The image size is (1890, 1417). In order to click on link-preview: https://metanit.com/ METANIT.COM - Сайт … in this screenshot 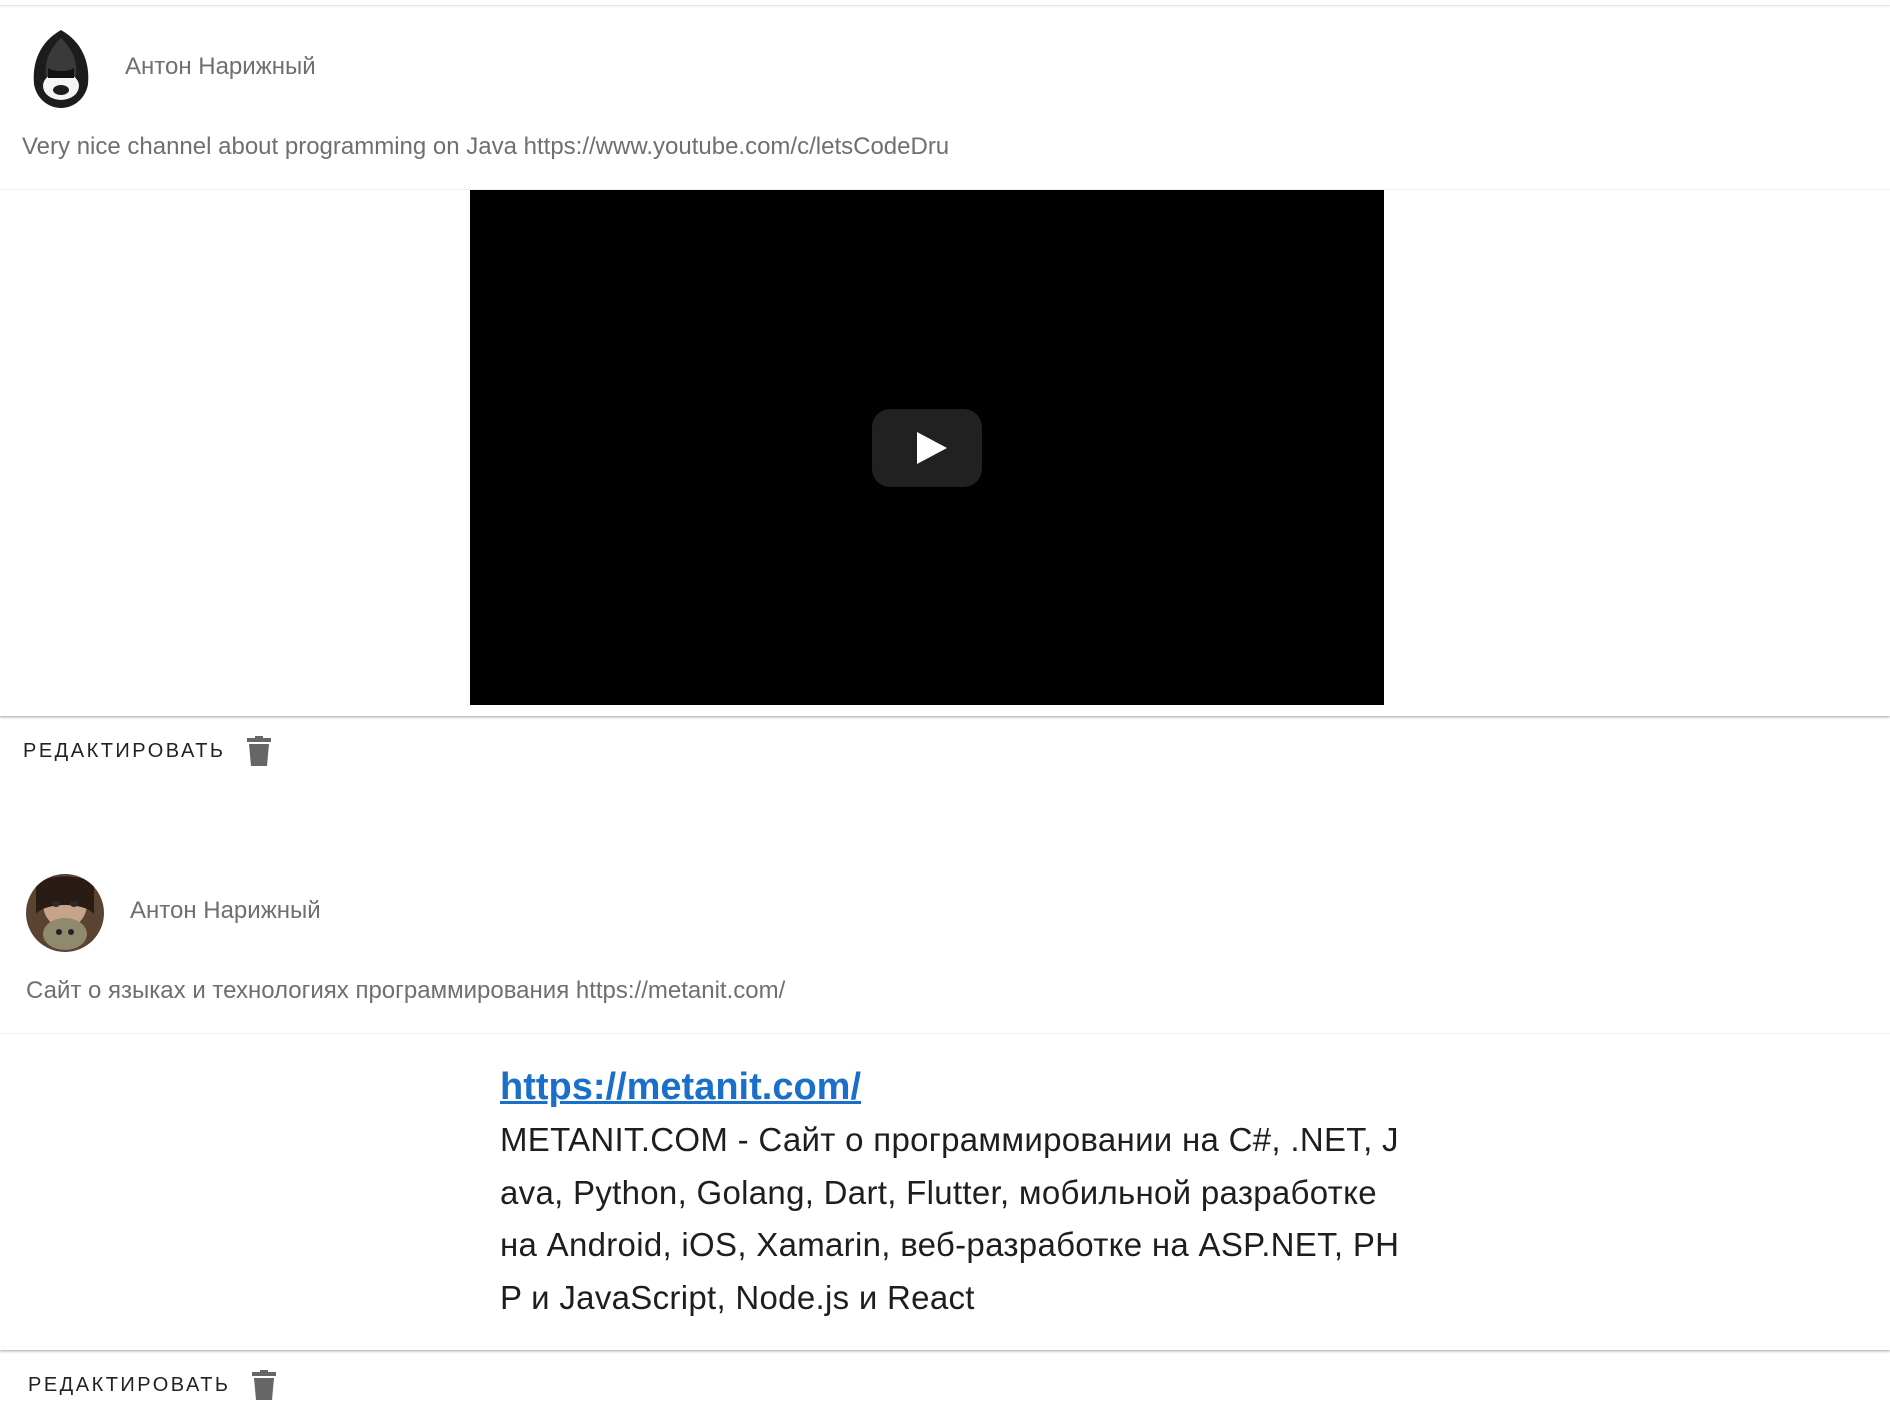, I will do `click(950, 1194)`.